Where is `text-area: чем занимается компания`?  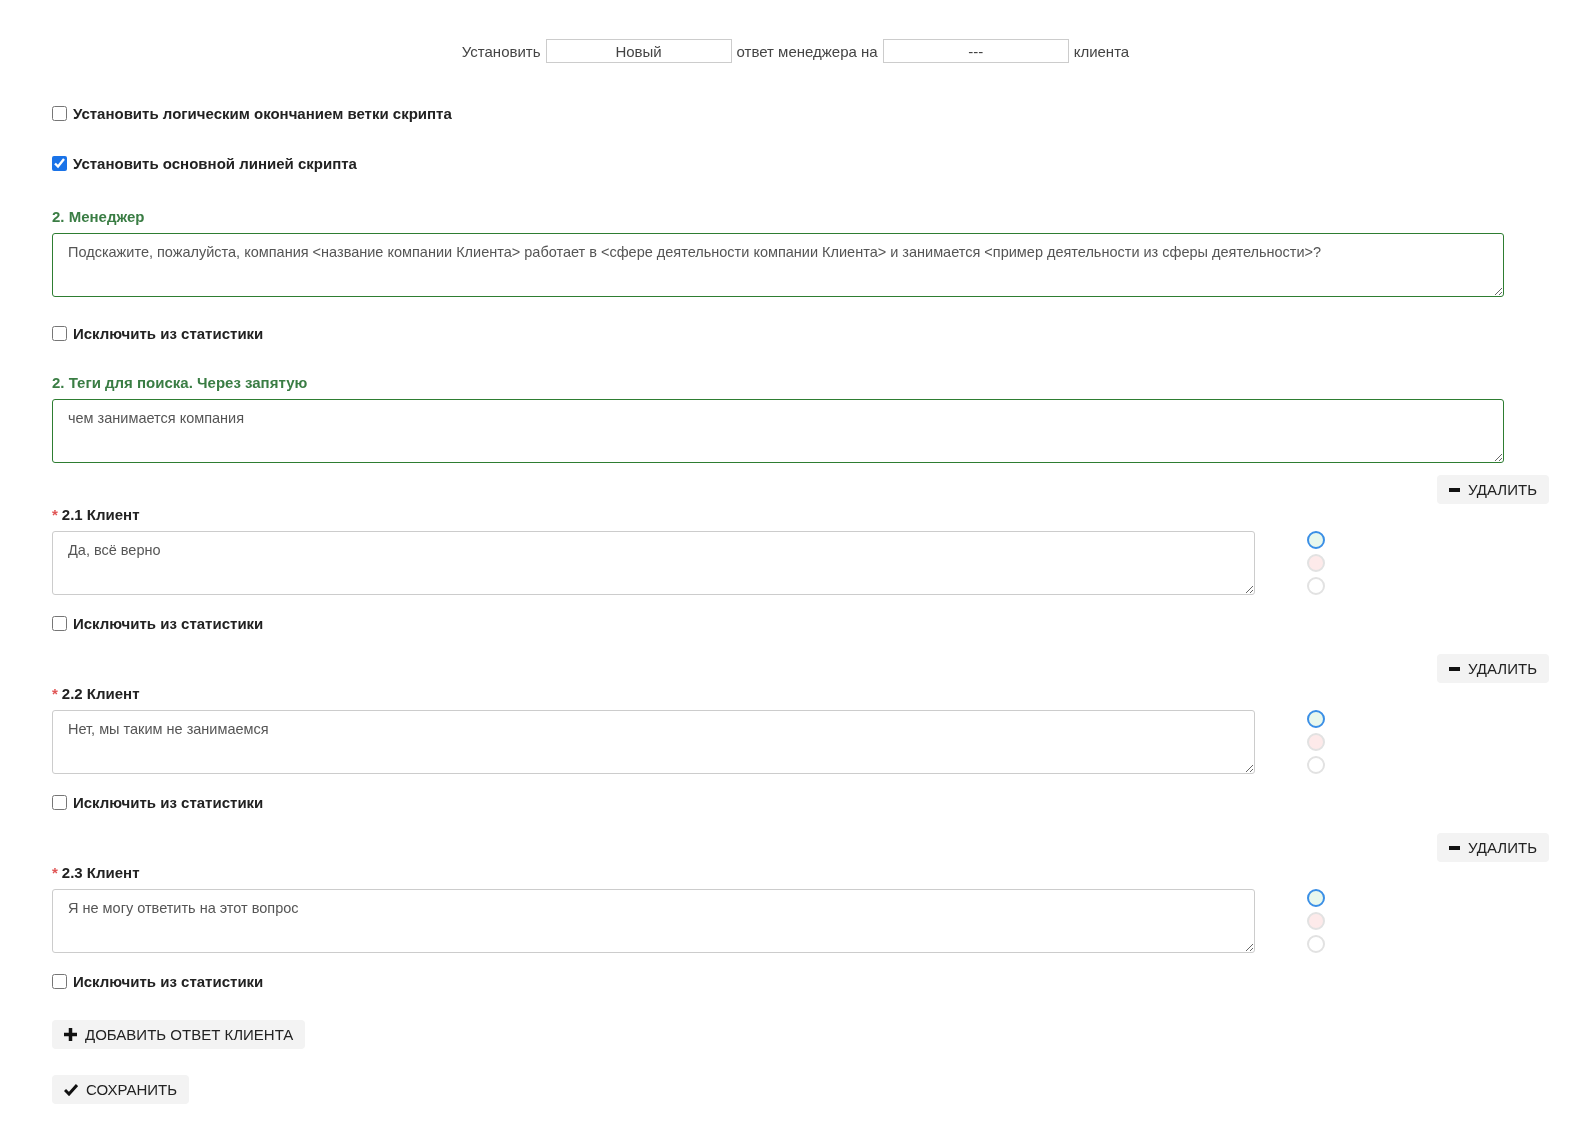 text-area: чем занимается компания is located at coordinates (778, 431).